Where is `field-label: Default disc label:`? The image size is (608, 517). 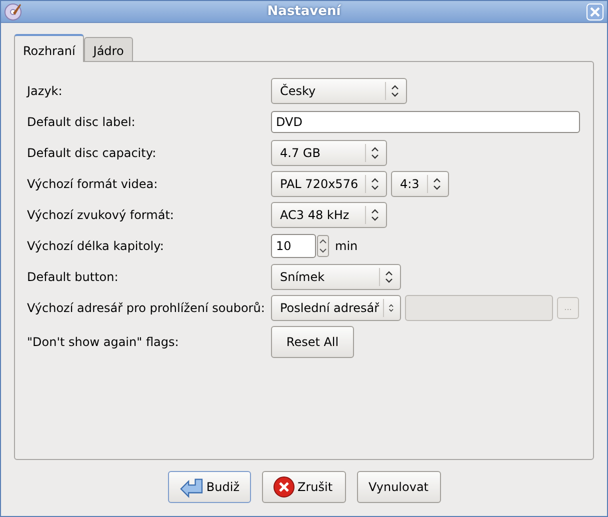 field-label: Default disc label: is located at coordinates (81, 122).